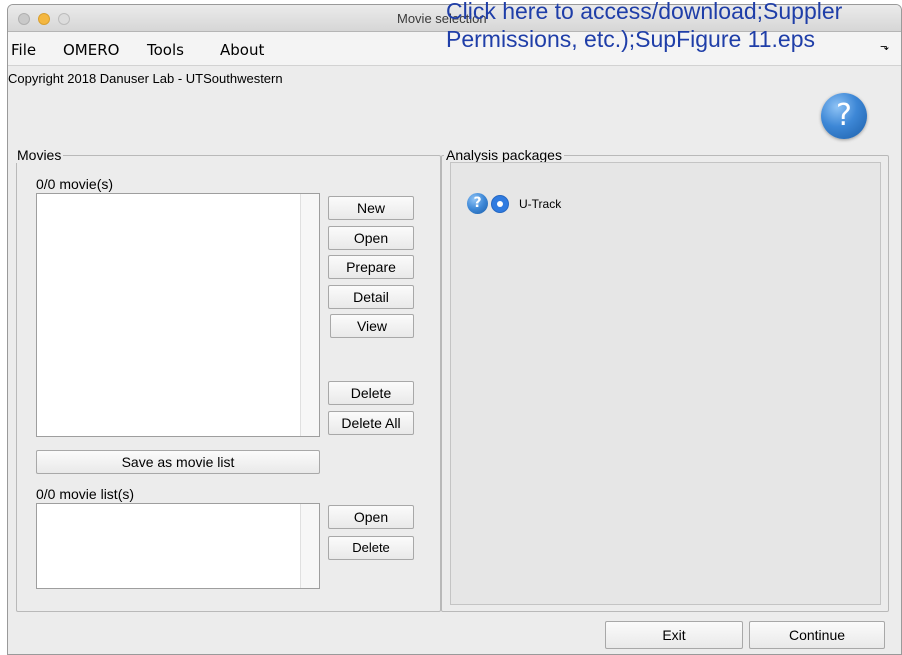  What do you see at coordinates (178, 315) in the screenshot?
I see `movie-listbox` at bounding box center [178, 315].